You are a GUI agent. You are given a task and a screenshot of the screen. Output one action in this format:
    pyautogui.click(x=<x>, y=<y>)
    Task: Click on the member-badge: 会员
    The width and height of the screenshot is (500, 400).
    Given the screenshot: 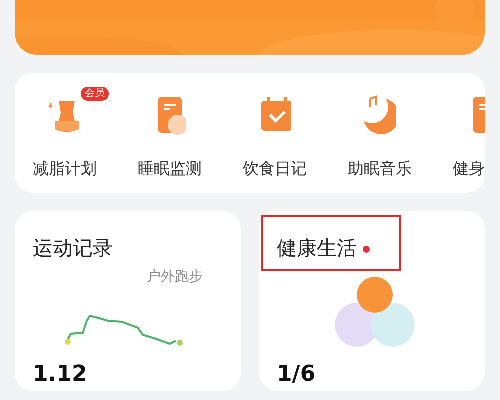 What is the action you would take?
    pyautogui.click(x=95, y=94)
    